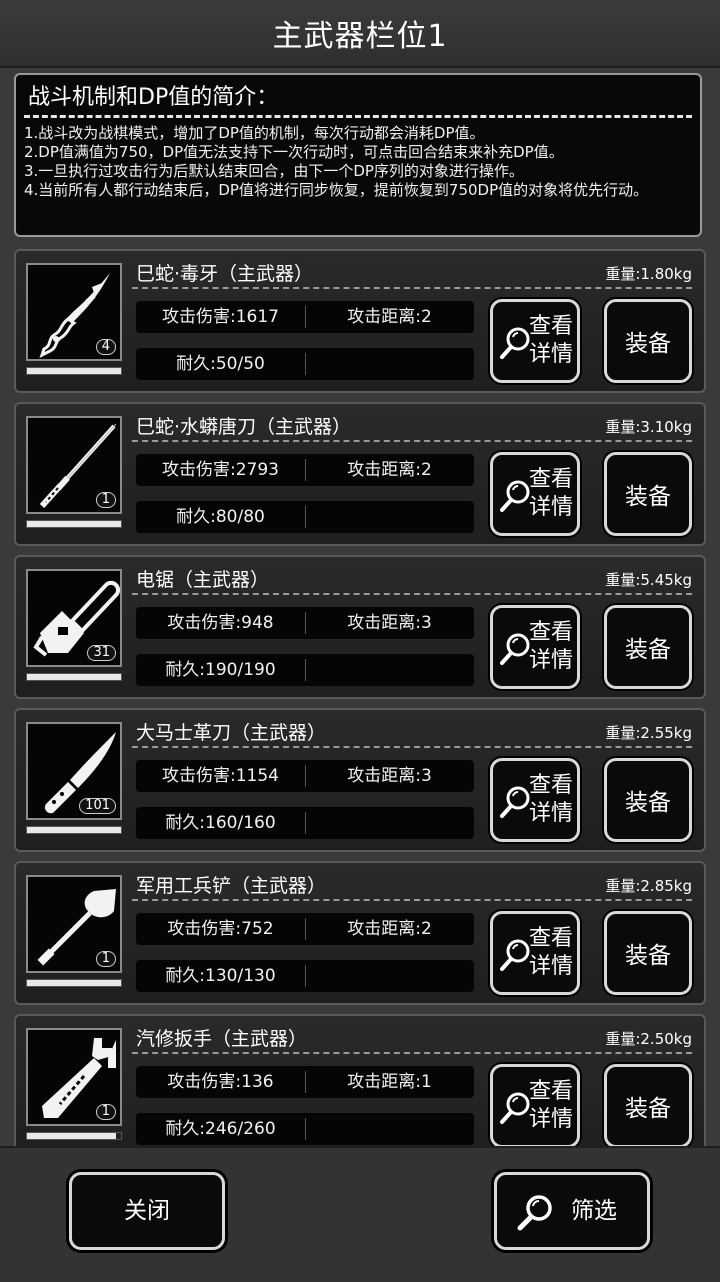 This screenshot has width=720, height=1282. What do you see at coordinates (220, 517) in the screenshot?
I see `durability-value: 耐久:80/80` at bounding box center [220, 517].